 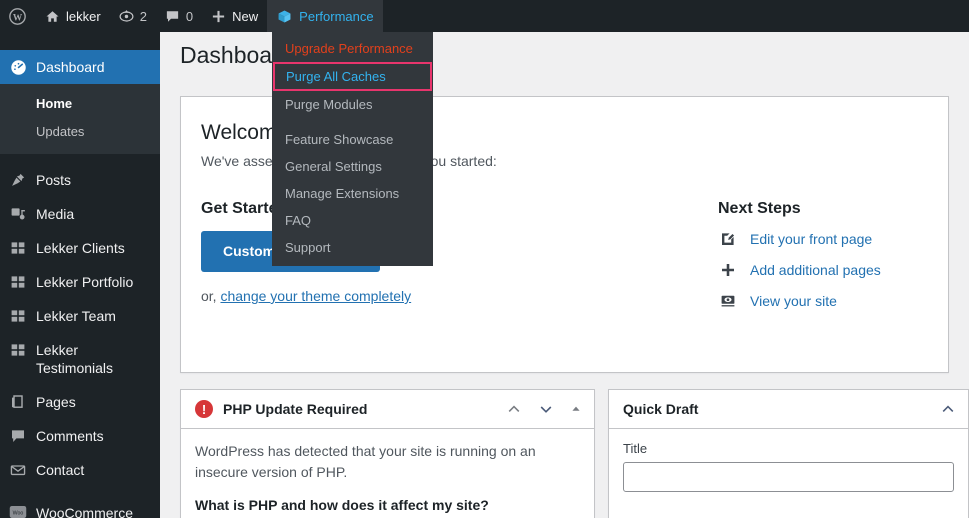 What do you see at coordinates (70, 436) in the screenshot?
I see `sidebar-item-label-comments: Comments` at bounding box center [70, 436].